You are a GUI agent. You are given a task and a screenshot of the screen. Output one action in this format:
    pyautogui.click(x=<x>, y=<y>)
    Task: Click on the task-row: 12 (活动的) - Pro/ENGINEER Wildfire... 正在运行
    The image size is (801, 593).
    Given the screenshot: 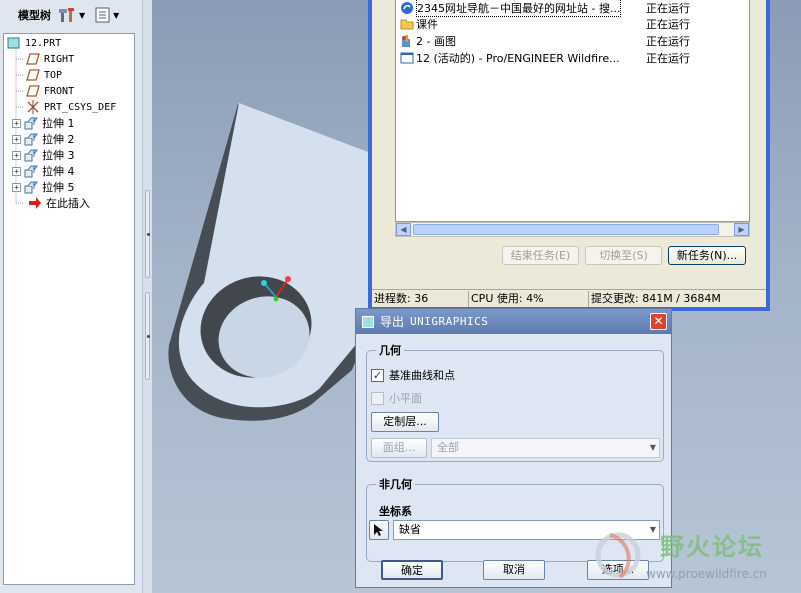 What is the action you would take?
    pyautogui.click(x=572, y=58)
    